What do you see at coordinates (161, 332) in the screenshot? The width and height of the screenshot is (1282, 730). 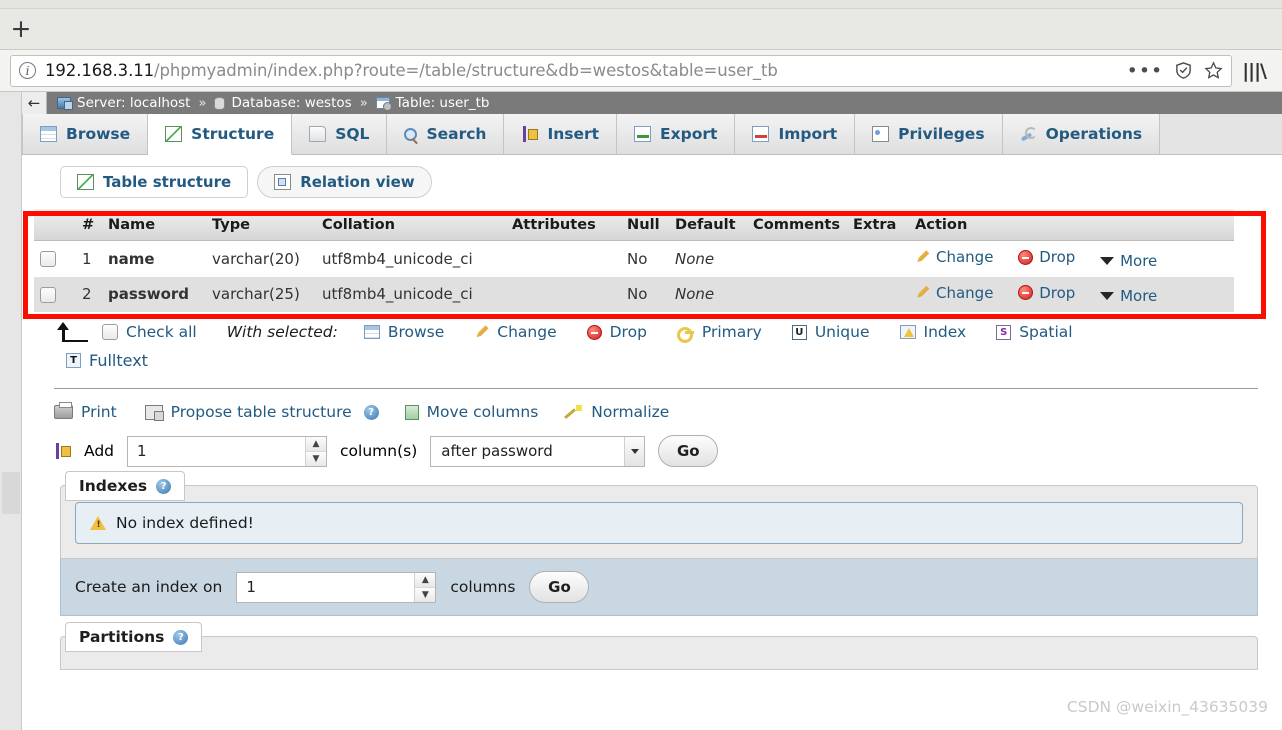 I see `check-all-label: Check all` at bounding box center [161, 332].